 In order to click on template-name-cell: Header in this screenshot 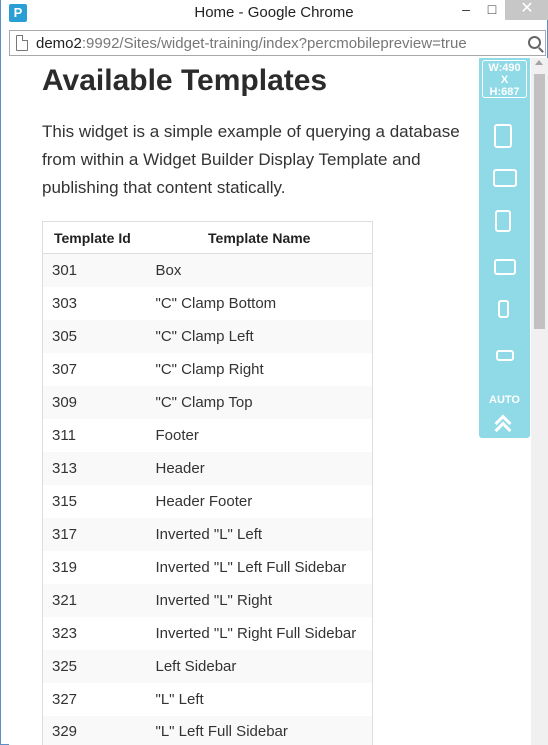, I will do `click(259, 468)`.